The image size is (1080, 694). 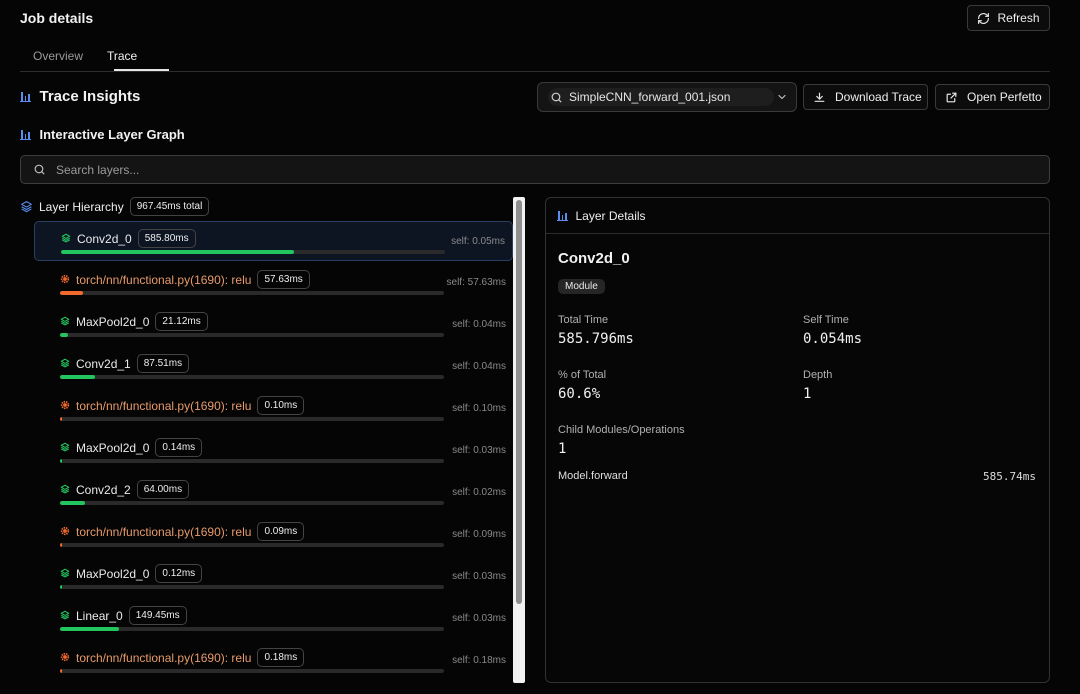 I want to click on layer-time-badge: 0.09ms, so click(x=281, y=531).